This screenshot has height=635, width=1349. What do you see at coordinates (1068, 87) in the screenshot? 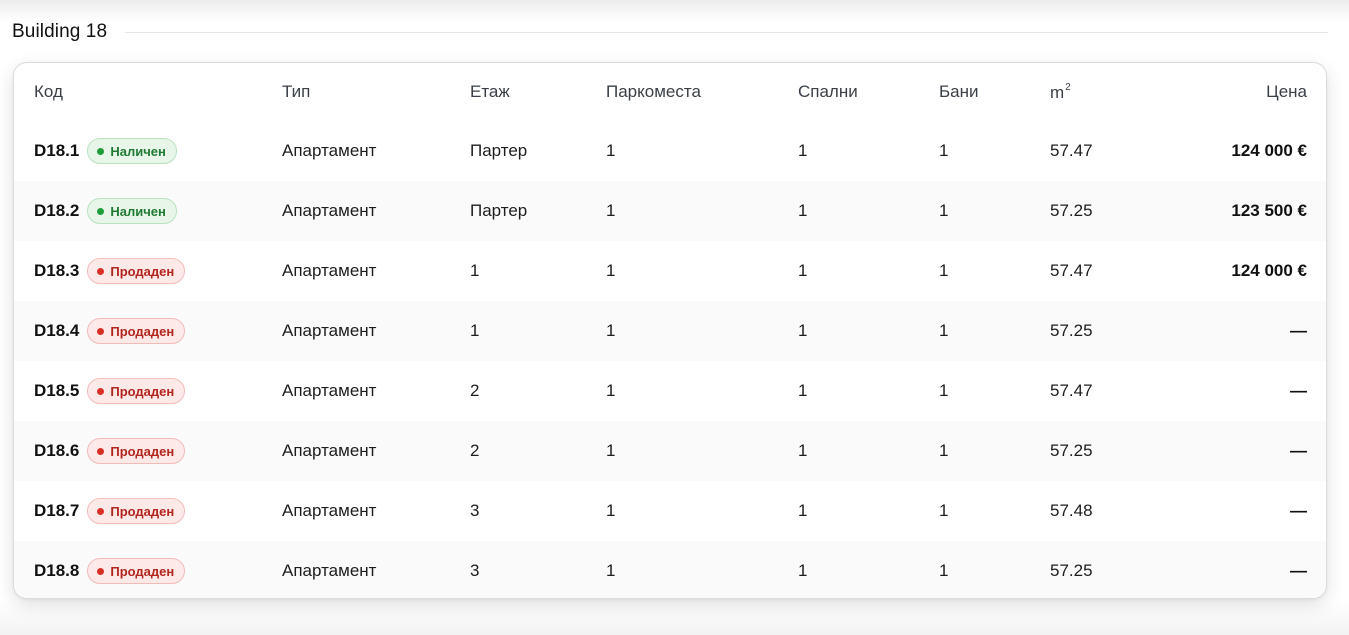
I see `column-header-area-superscript: 2` at bounding box center [1068, 87].